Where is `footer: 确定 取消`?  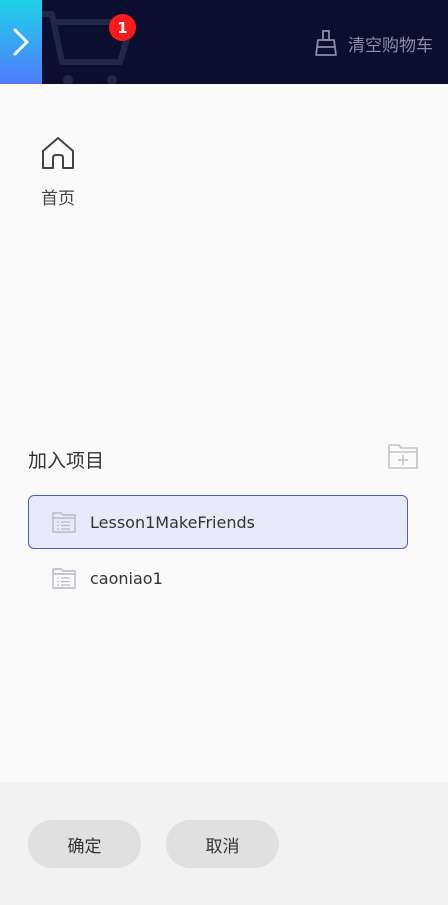 footer: 确定 取消 is located at coordinates (224, 843).